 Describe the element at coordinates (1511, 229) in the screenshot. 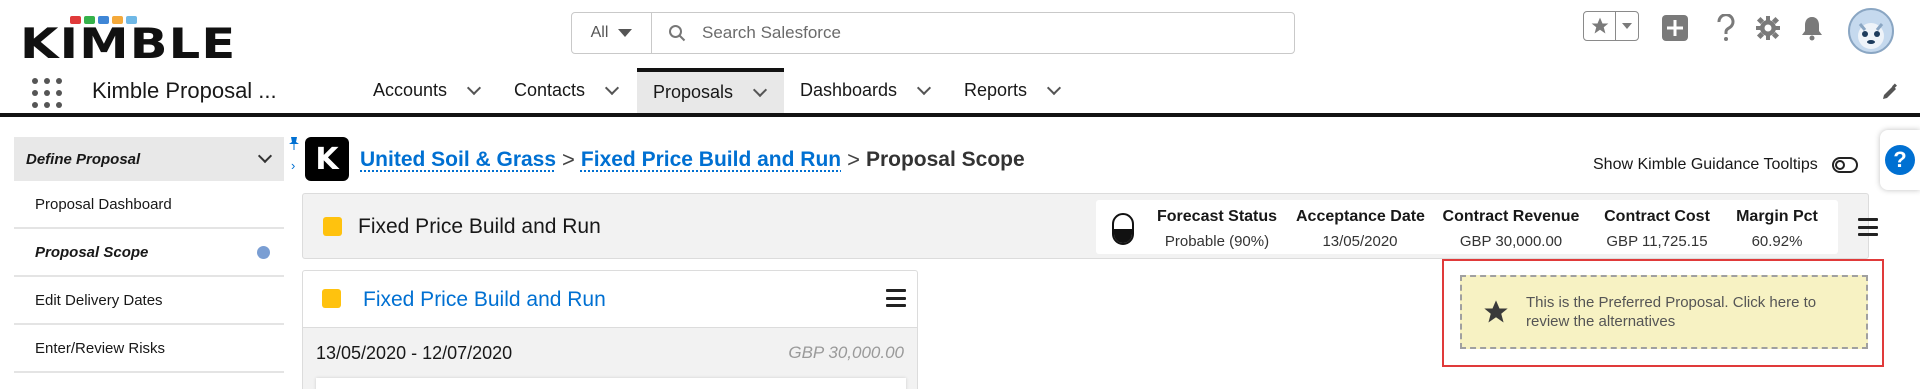

I see `stat-contract-revenue: Contract Revenue GBP 30,000.00` at that location.